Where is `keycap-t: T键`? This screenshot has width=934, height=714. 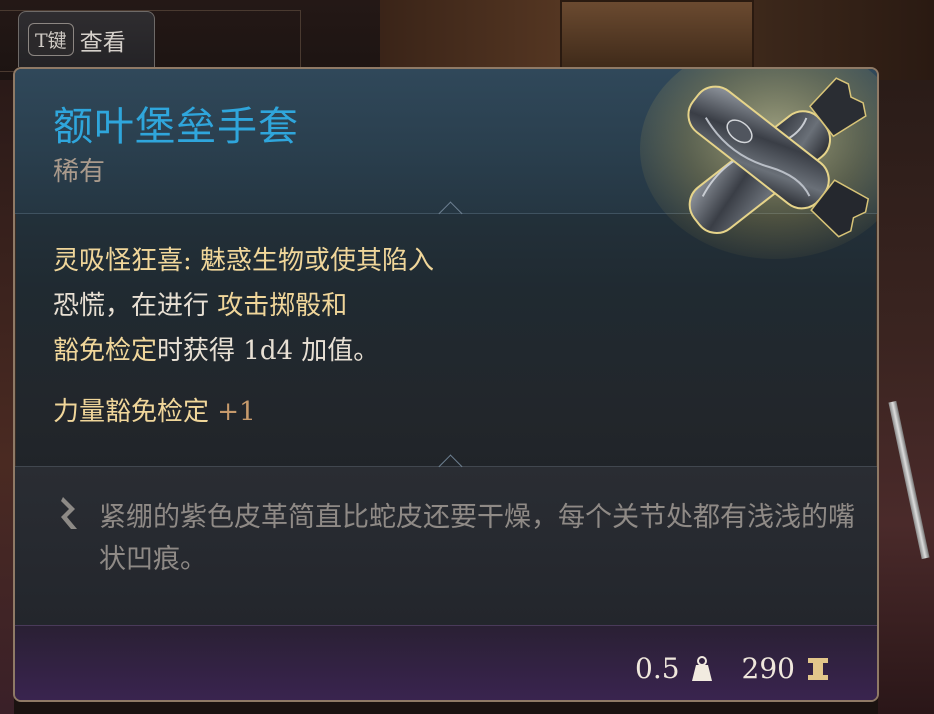 keycap-t: T键 is located at coordinates (51, 39).